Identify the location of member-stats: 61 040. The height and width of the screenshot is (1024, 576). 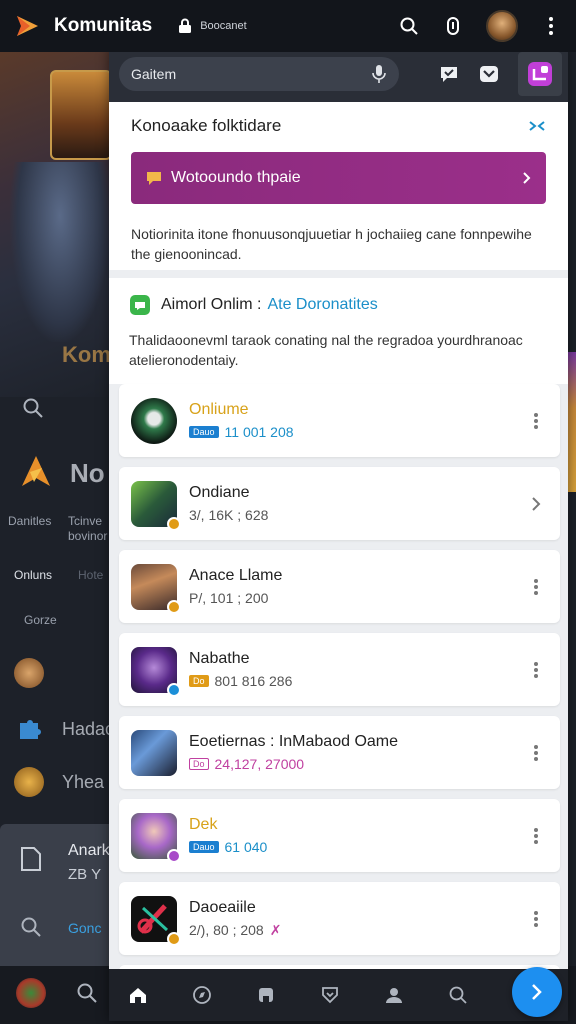
(246, 847).